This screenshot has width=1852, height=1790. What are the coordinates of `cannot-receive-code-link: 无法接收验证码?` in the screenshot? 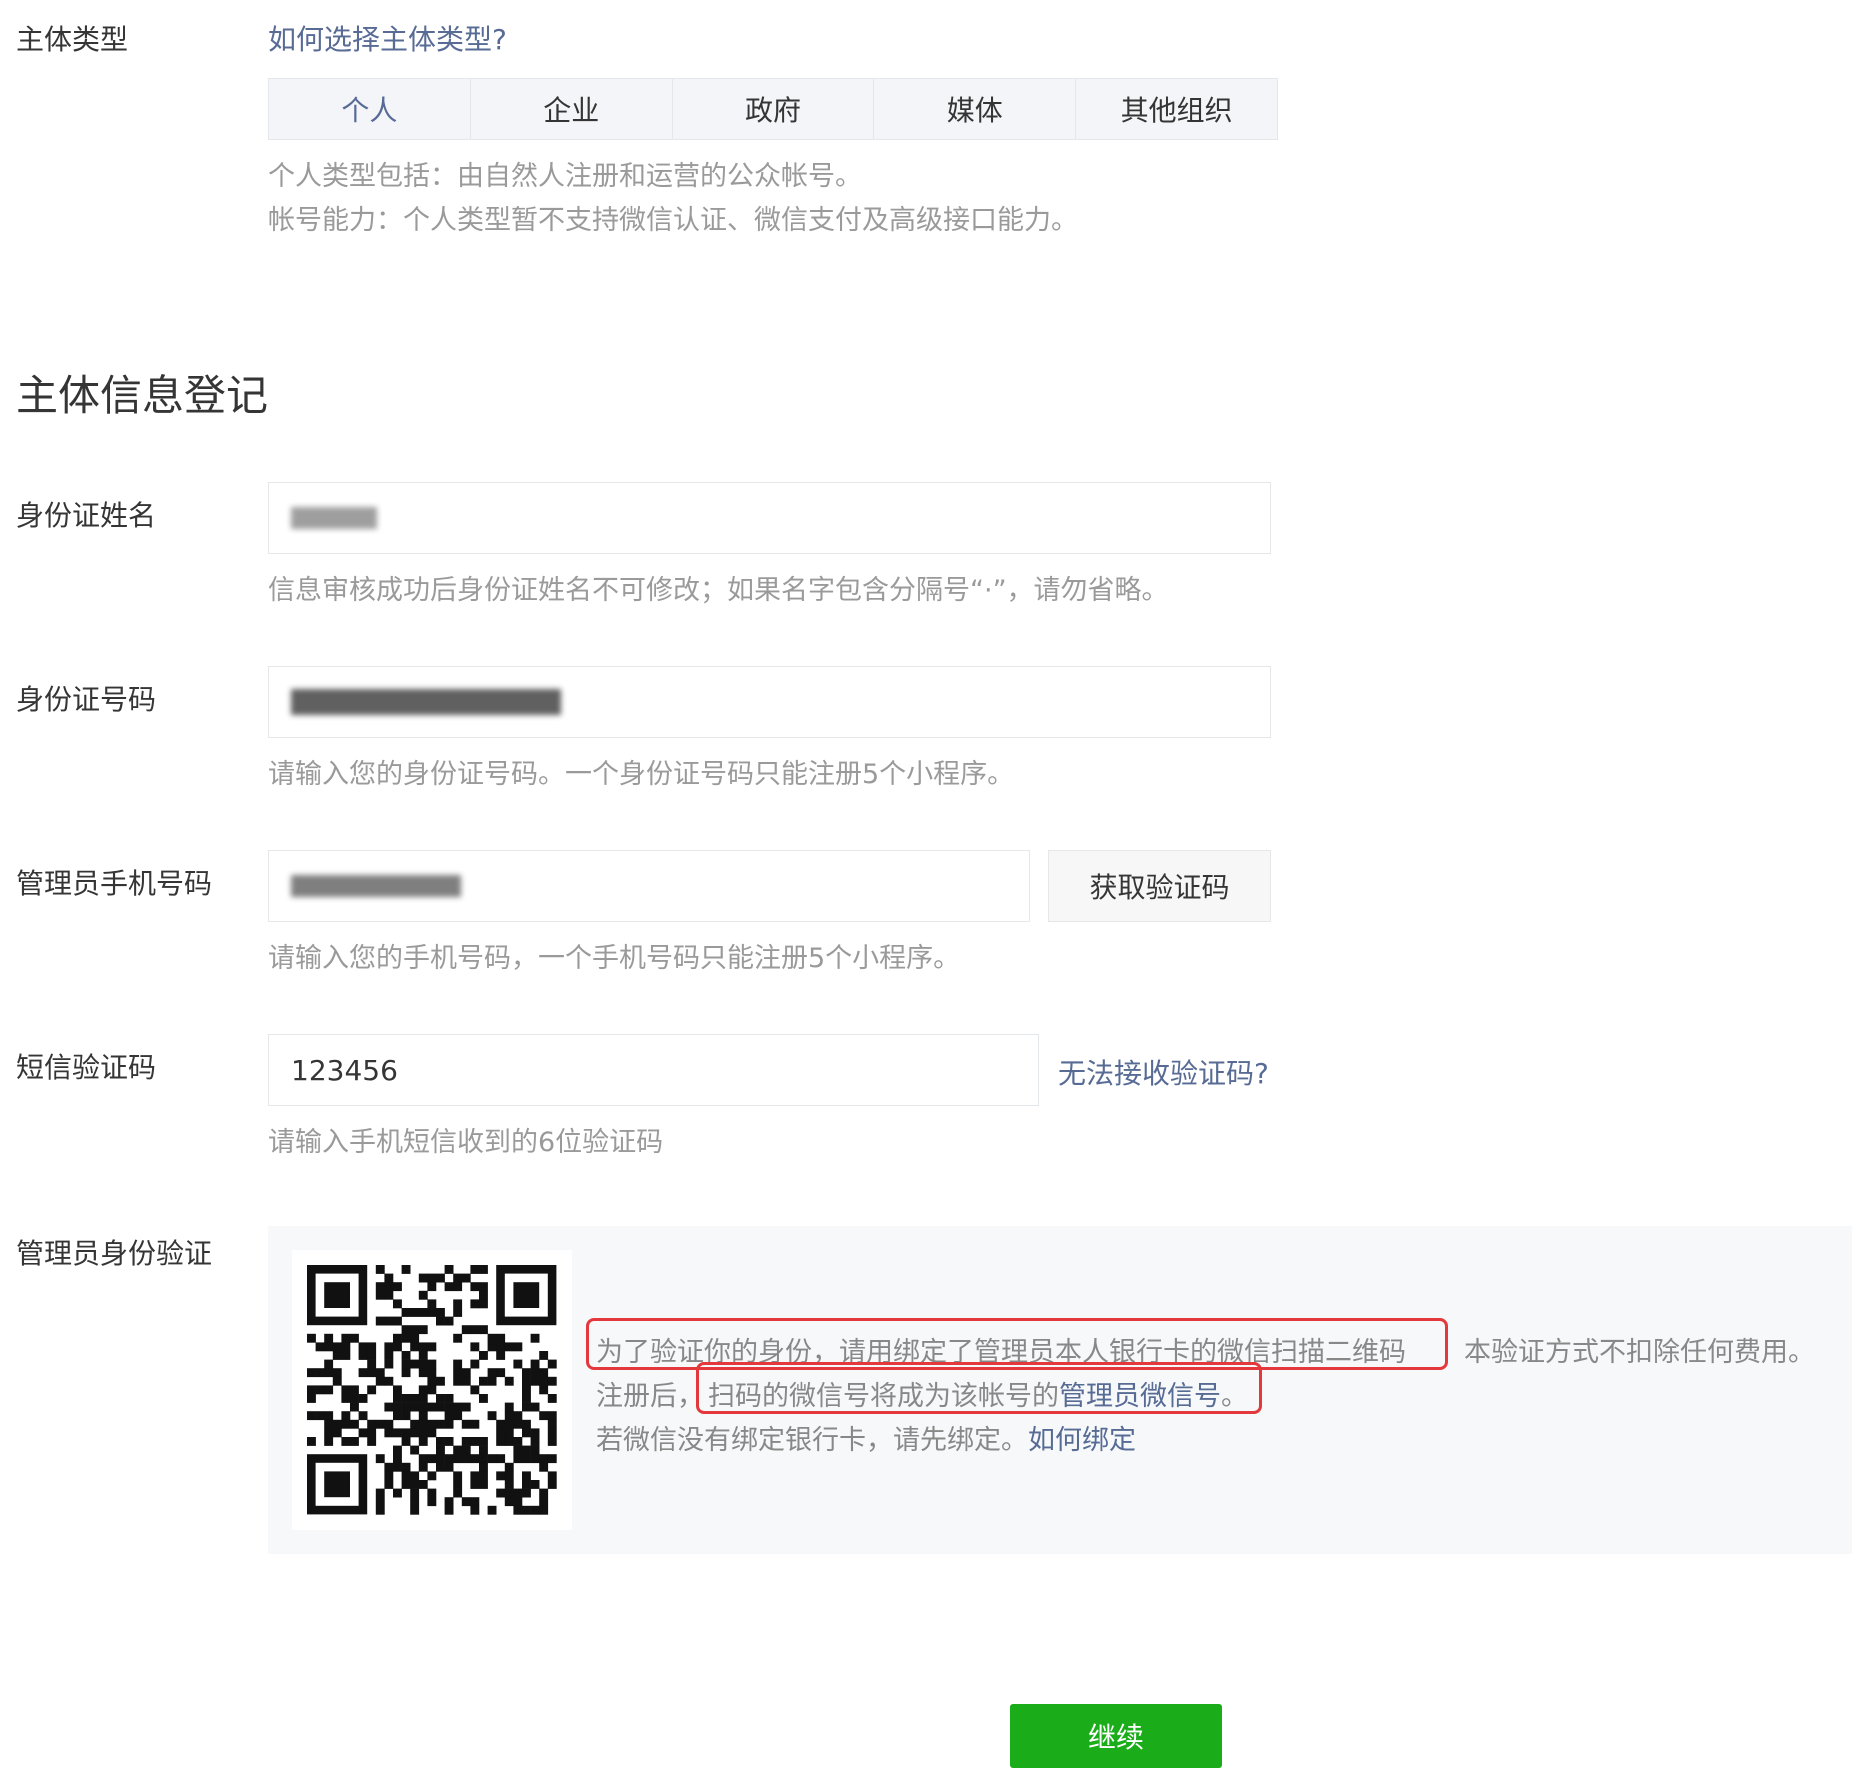 It's located at (1163, 1072).